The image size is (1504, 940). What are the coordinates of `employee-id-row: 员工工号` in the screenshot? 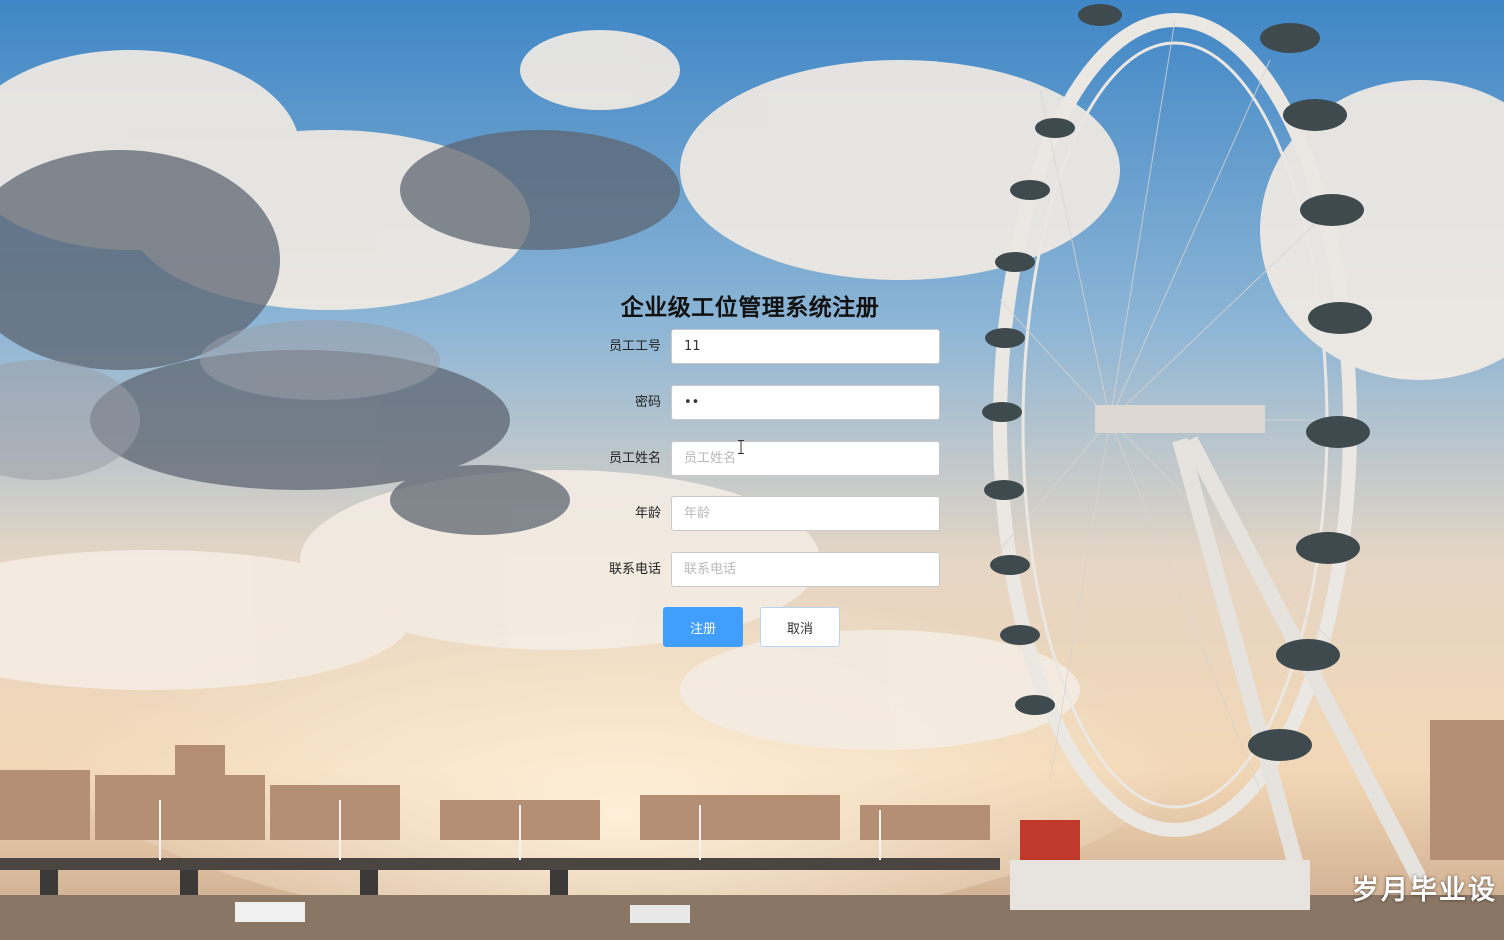 It's located at (766, 347).